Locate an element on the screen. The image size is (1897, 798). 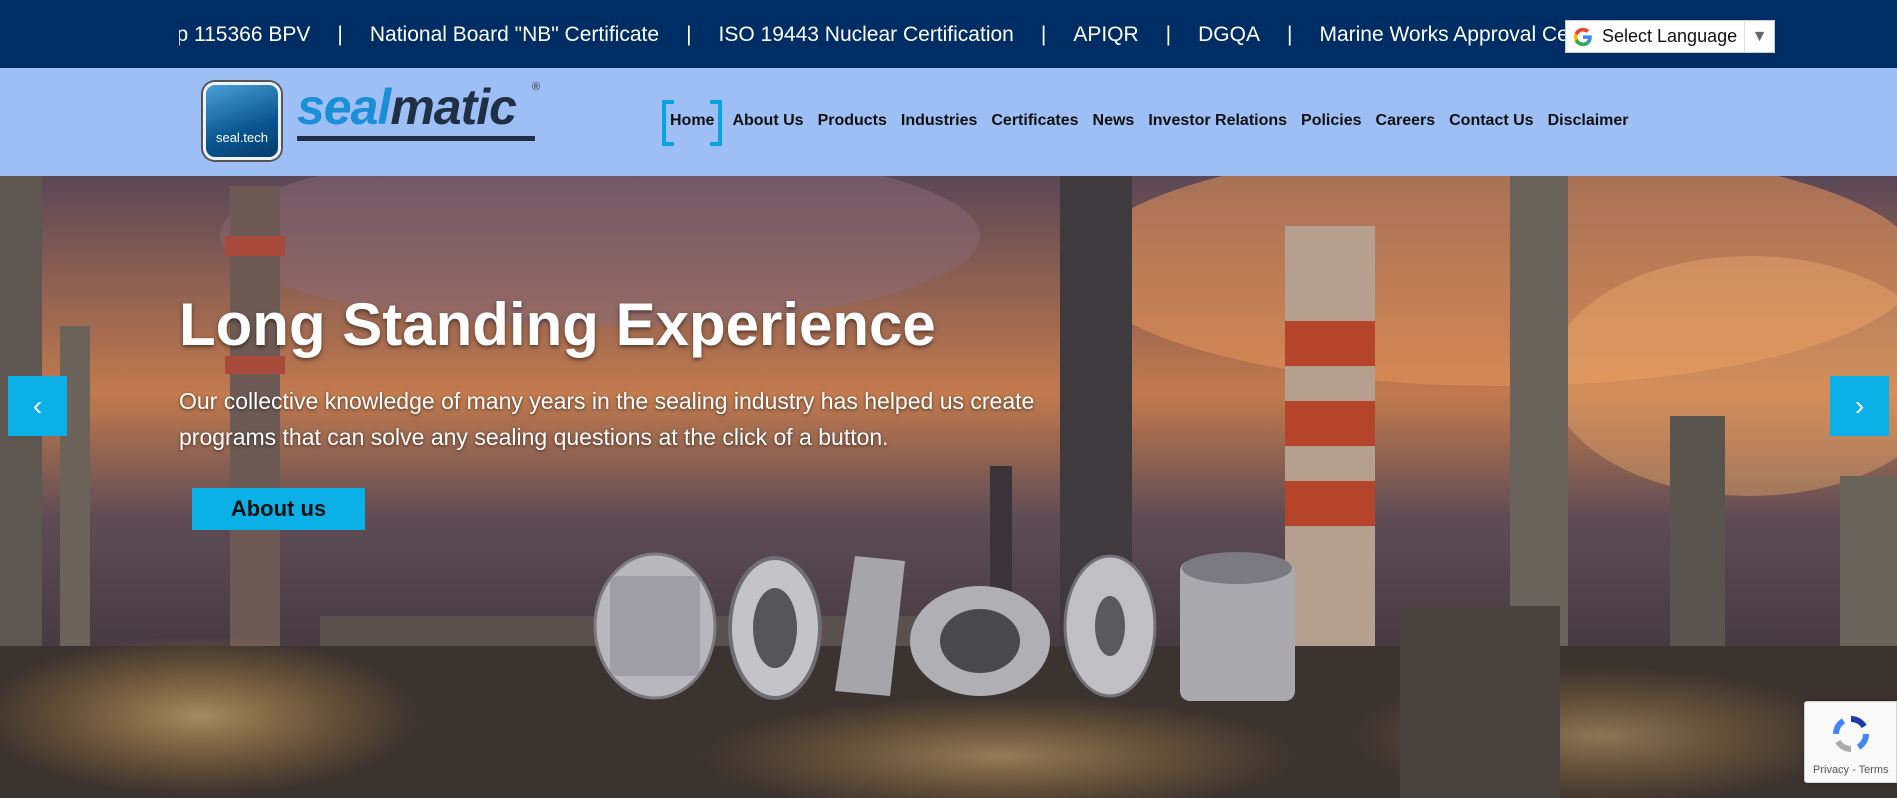
slider-prev-button: ‹ is located at coordinates (37, 406).